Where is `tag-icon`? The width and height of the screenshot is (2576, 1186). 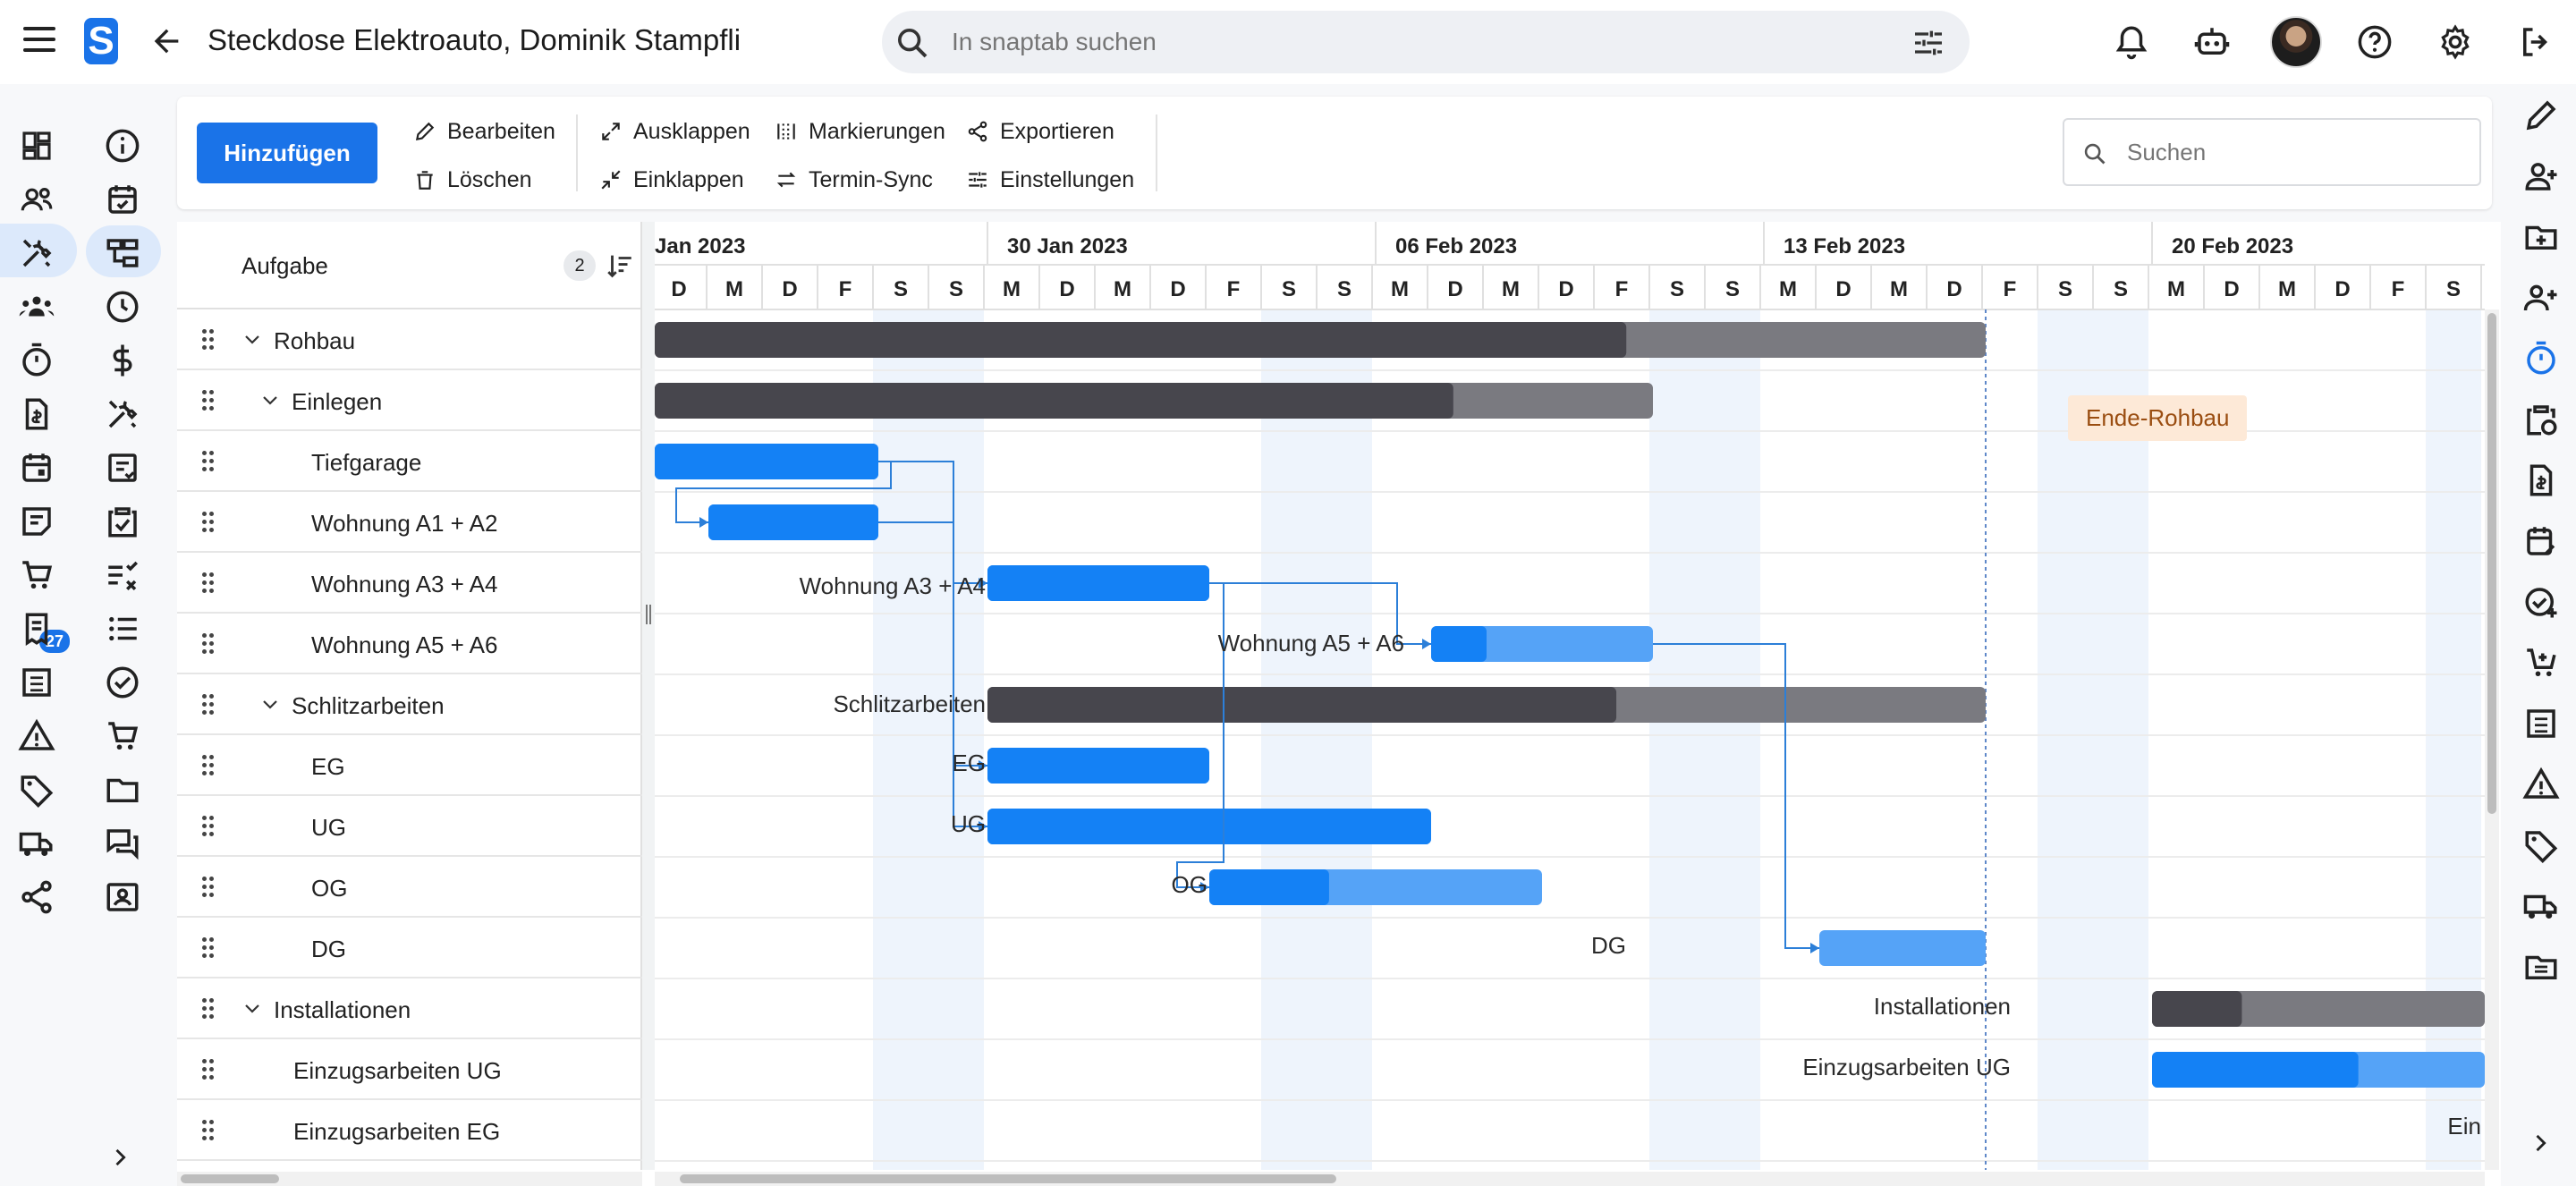
tag-icon is located at coordinates (36, 790).